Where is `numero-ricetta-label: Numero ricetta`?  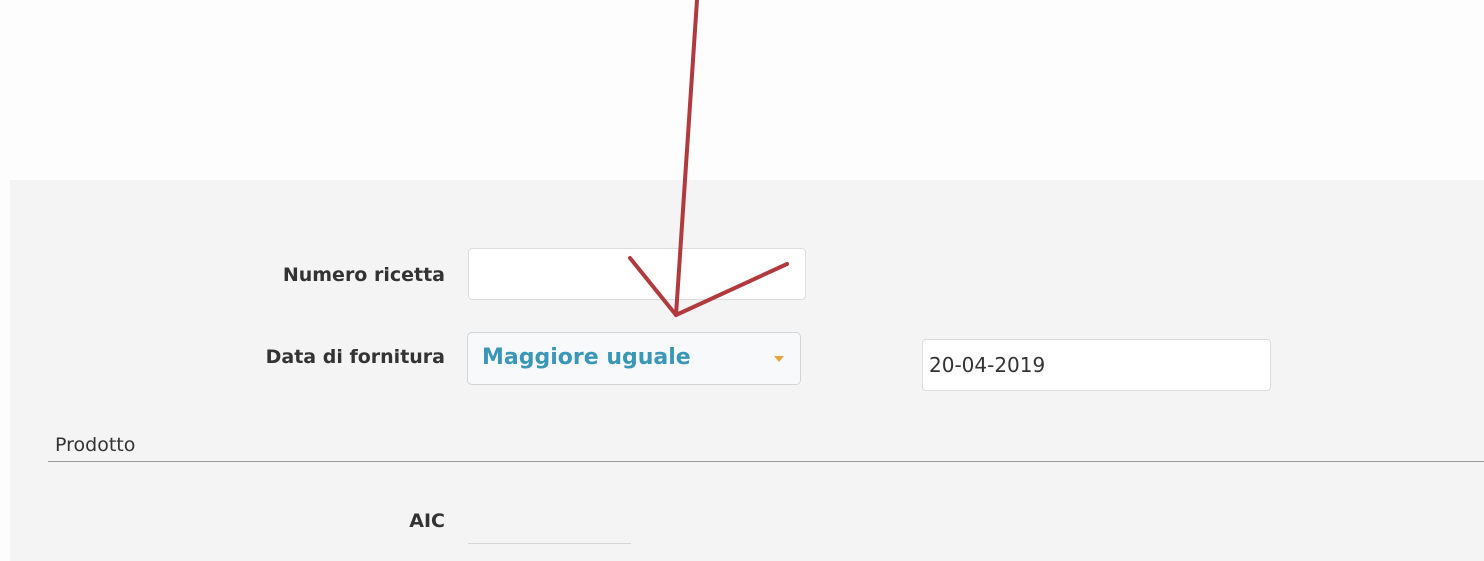 numero-ricetta-label: Numero ricetta is located at coordinates (363, 275).